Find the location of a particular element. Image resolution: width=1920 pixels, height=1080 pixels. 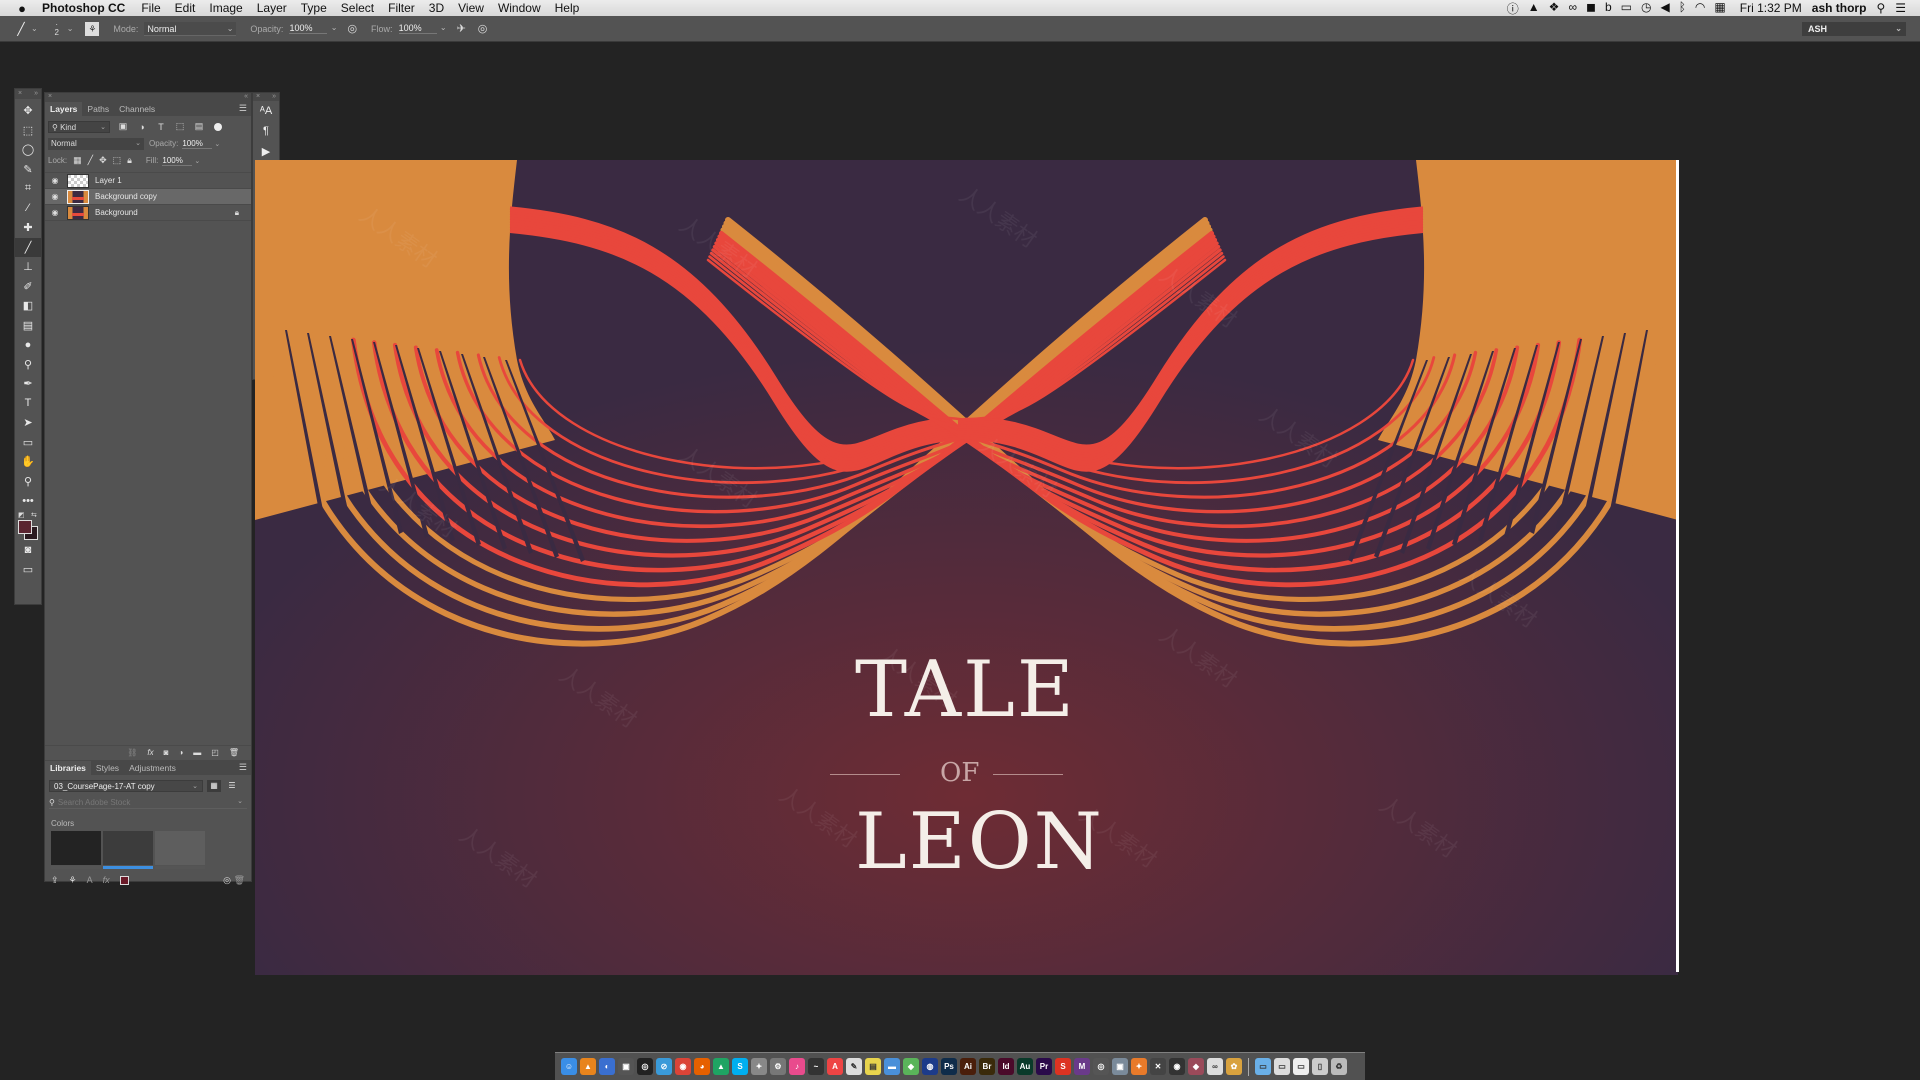

layer-row: ◉ Background copy is located at coordinates (148, 197).